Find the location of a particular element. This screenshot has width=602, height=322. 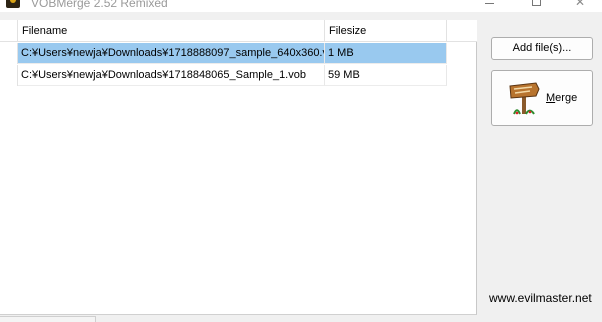

merge-button: Merge is located at coordinates (542, 98).